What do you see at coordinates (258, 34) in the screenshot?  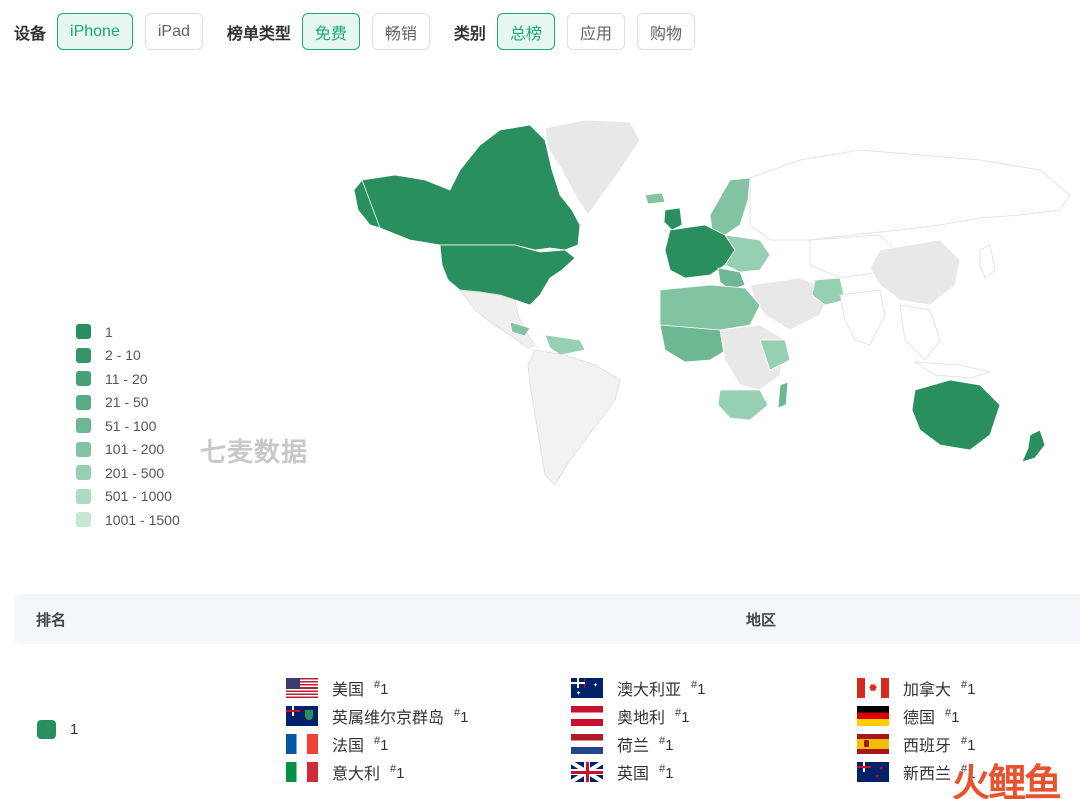 I see `list-type-label: 榜单类型` at bounding box center [258, 34].